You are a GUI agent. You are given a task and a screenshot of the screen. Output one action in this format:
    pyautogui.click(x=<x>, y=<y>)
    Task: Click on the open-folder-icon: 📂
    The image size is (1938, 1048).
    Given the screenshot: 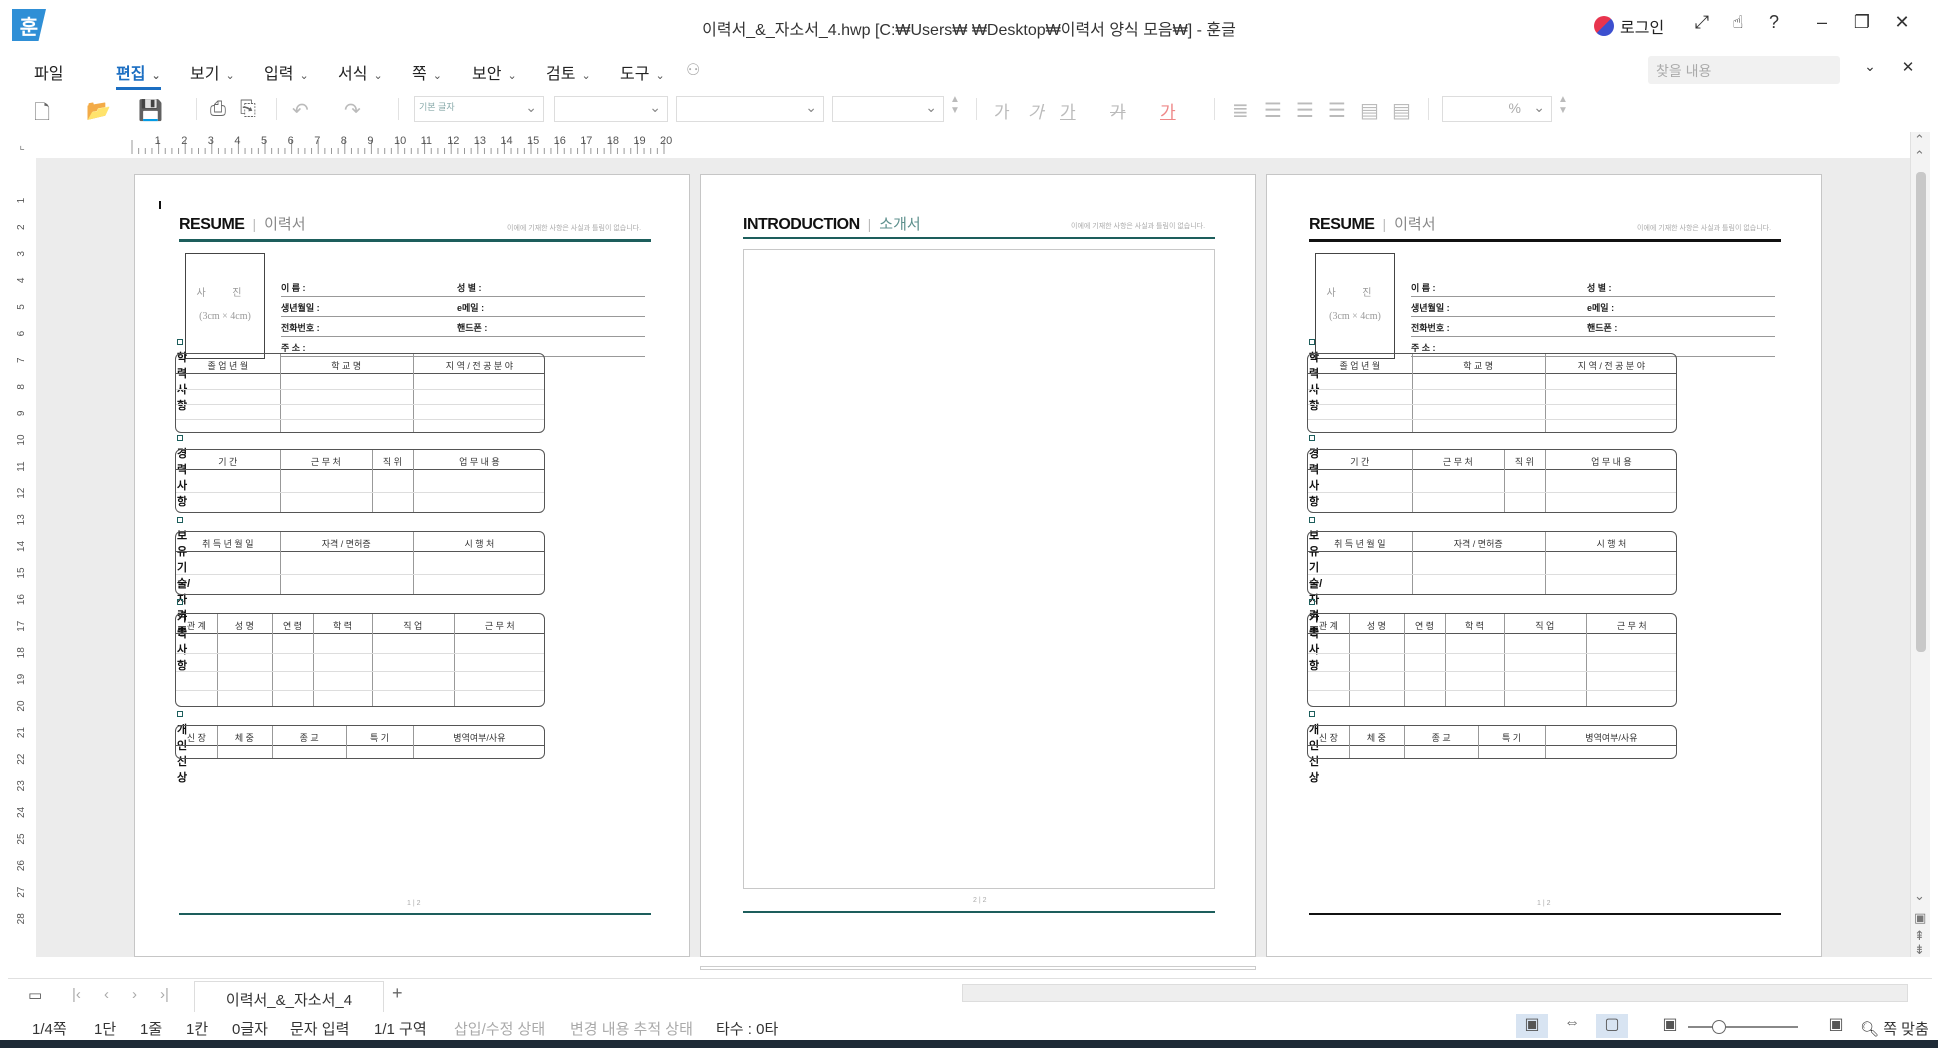 What is the action you would take?
    pyautogui.click(x=98, y=110)
    